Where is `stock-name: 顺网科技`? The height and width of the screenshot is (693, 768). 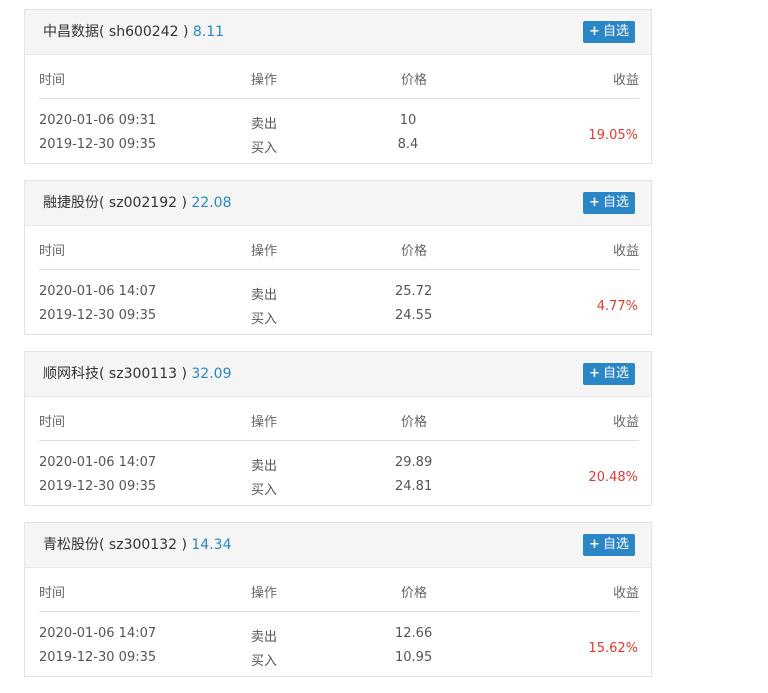 stock-name: 顺网科技 is located at coordinates (71, 374).